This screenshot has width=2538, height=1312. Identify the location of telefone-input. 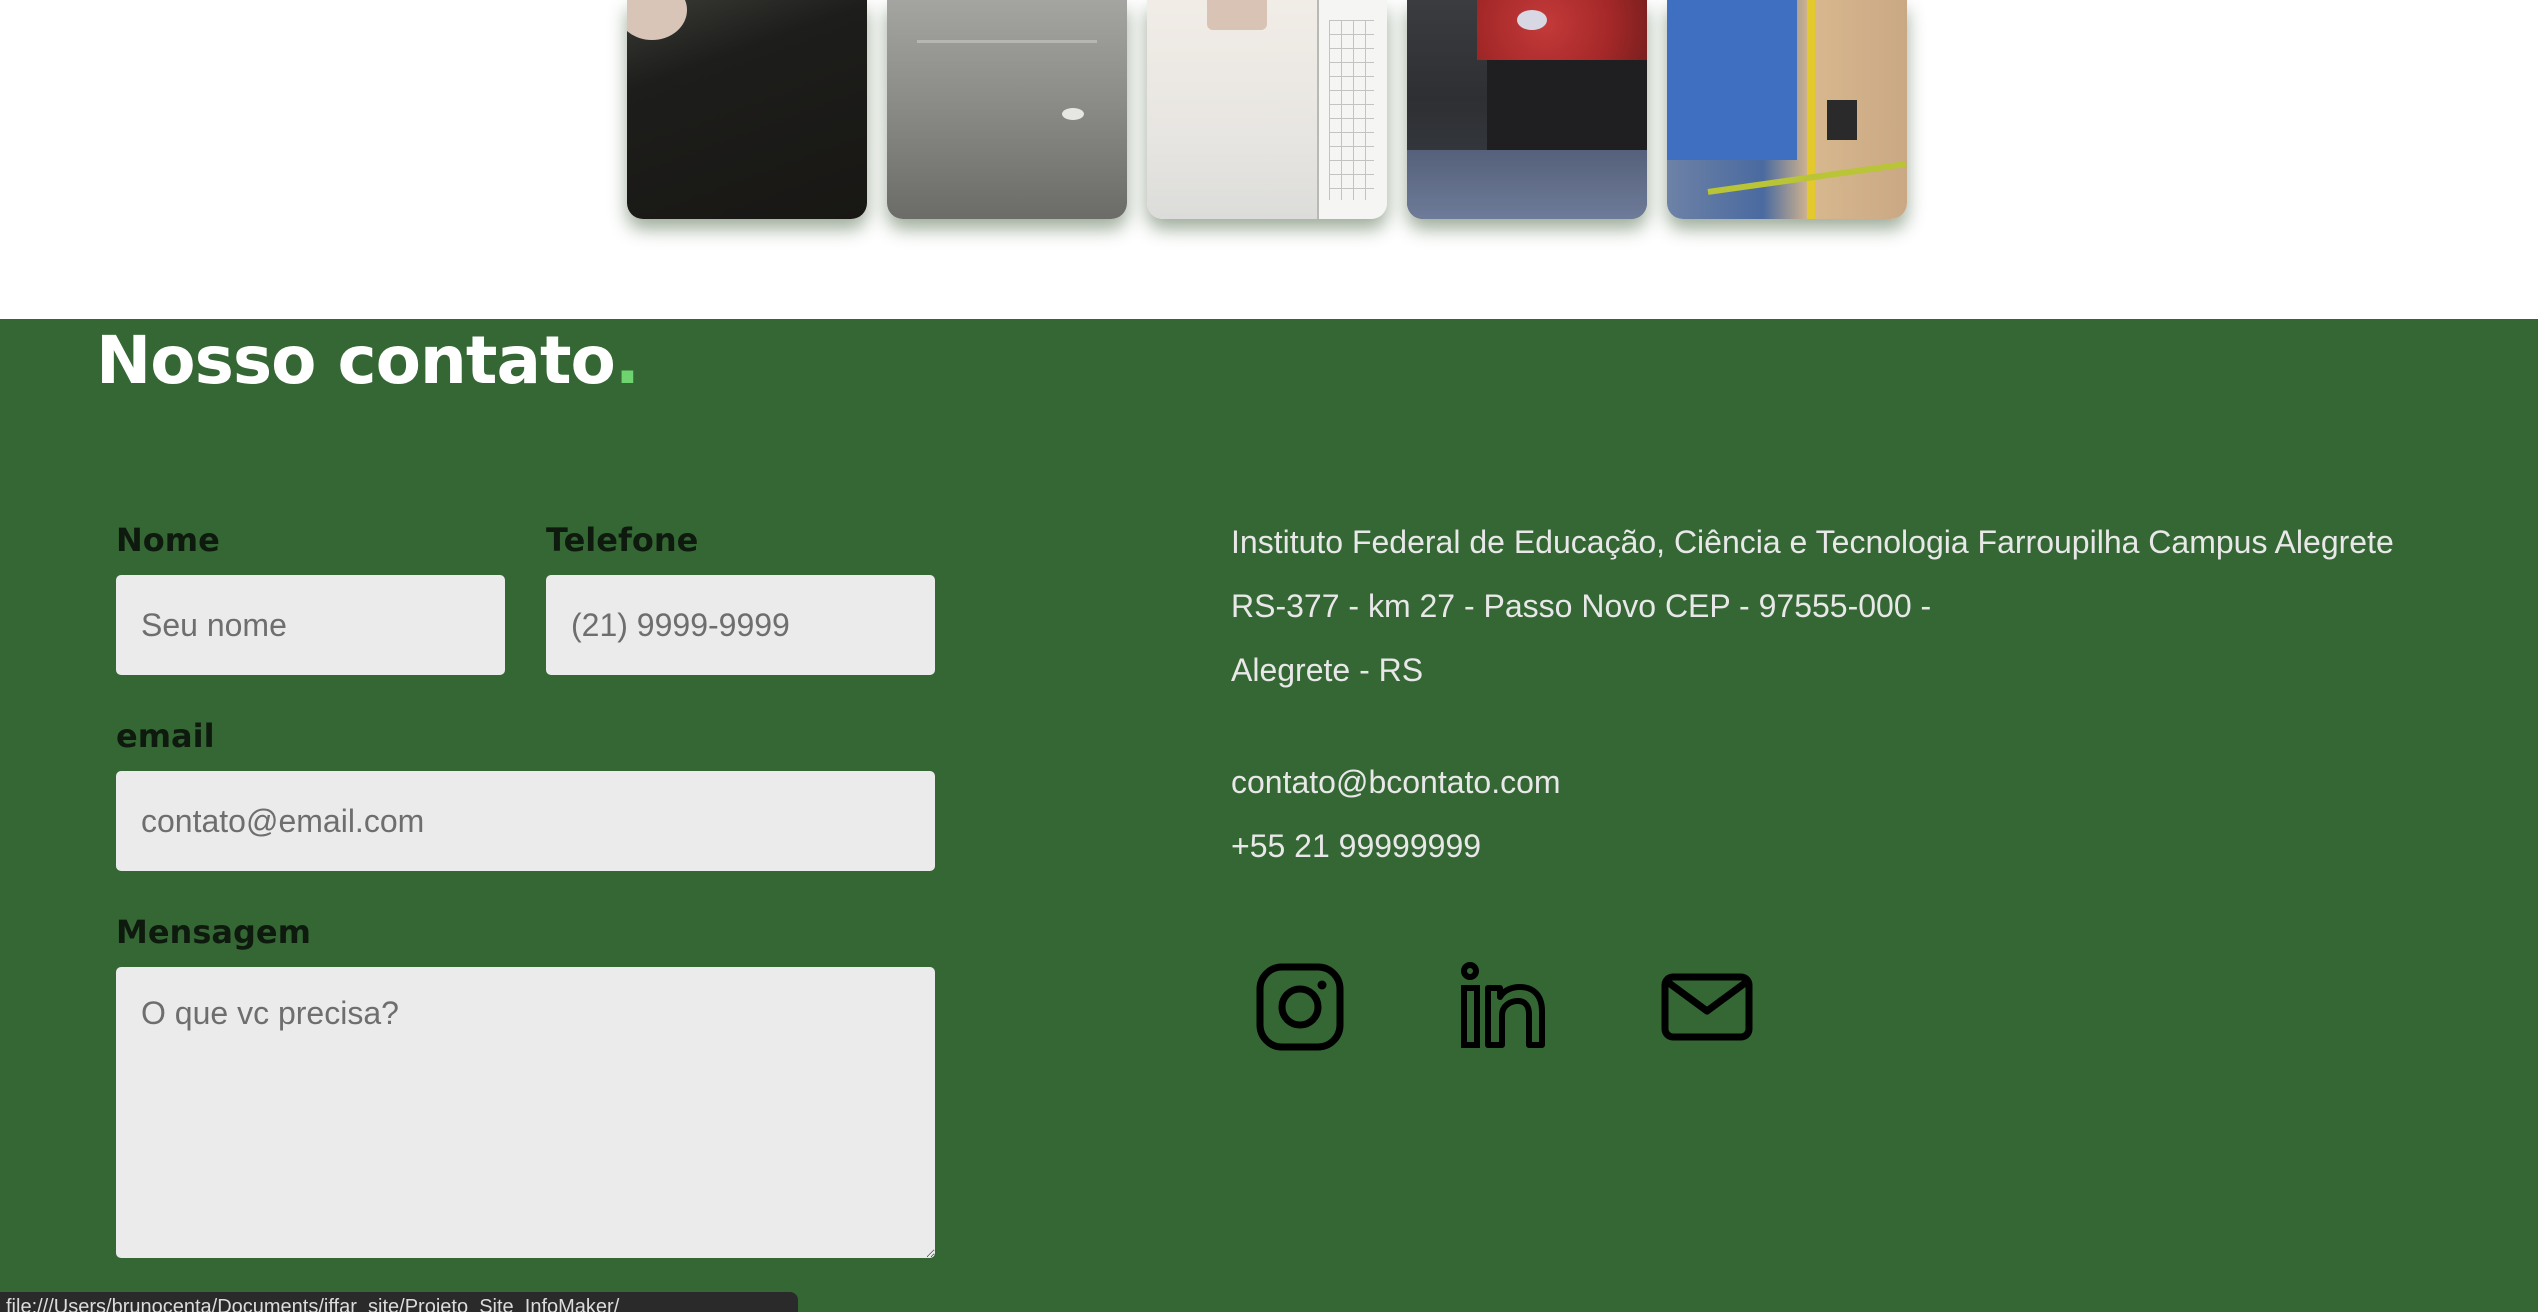
(740, 625).